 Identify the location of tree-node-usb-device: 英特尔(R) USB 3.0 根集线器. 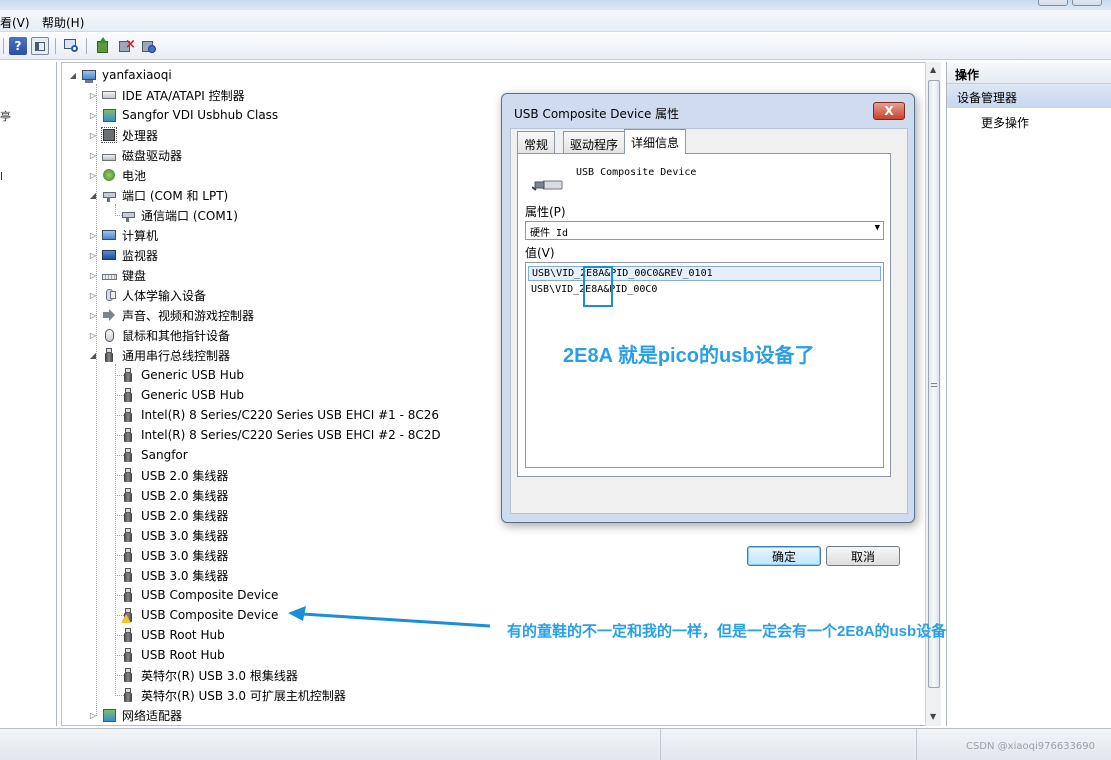
(209, 675).